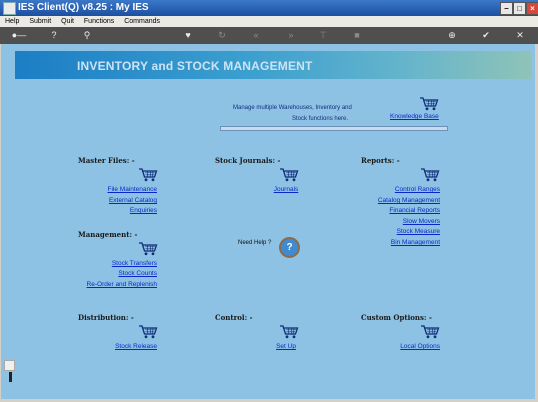 This screenshot has height=402, width=538. Describe the element at coordinates (289, 174) in the screenshot. I see `stock-journals-cart-icon` at that location.